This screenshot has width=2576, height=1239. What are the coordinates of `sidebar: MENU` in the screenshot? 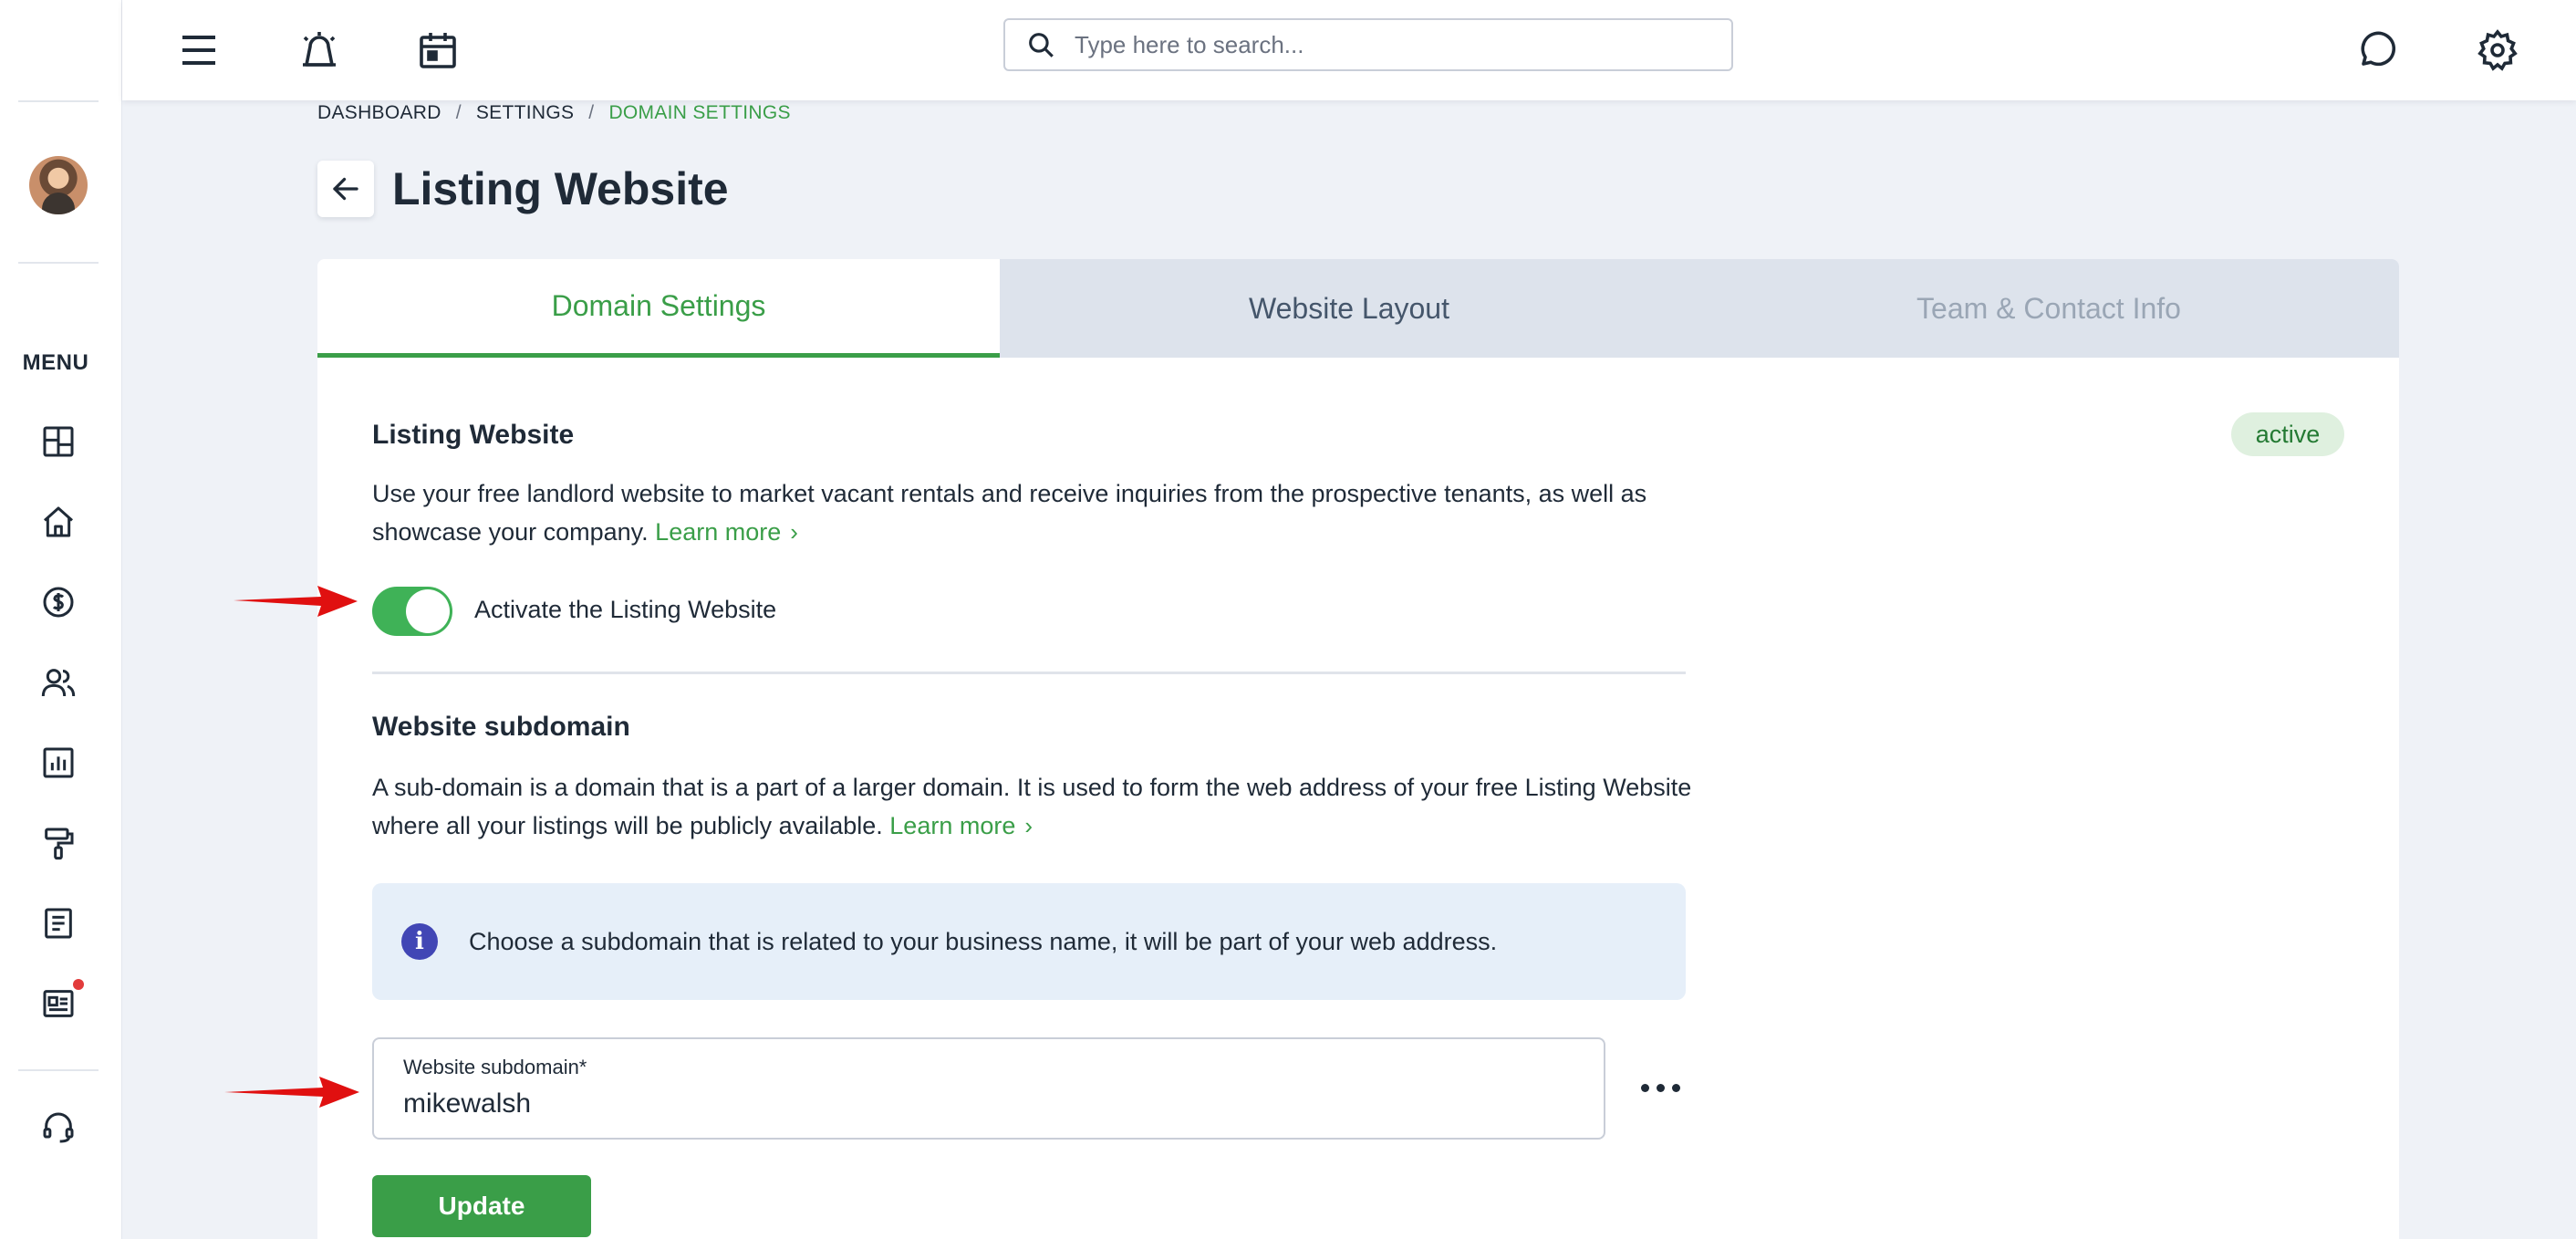 It's located at (61, 619).